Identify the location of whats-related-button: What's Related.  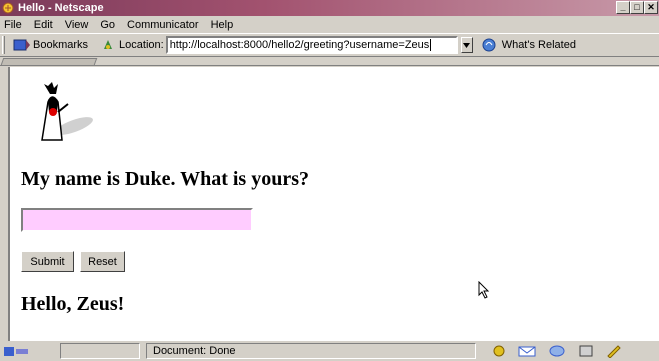
(528, 45).